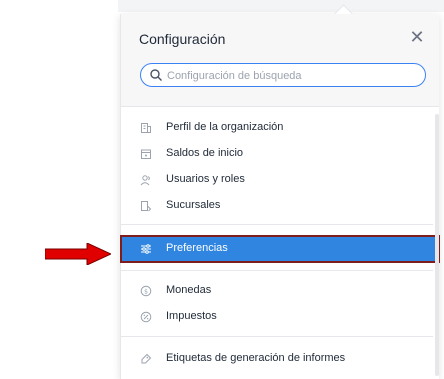 The width and height of the screenshot is (444, 379). I want to click on menu-item-organization-profile: Perfil de la organización, so click(280, 128).